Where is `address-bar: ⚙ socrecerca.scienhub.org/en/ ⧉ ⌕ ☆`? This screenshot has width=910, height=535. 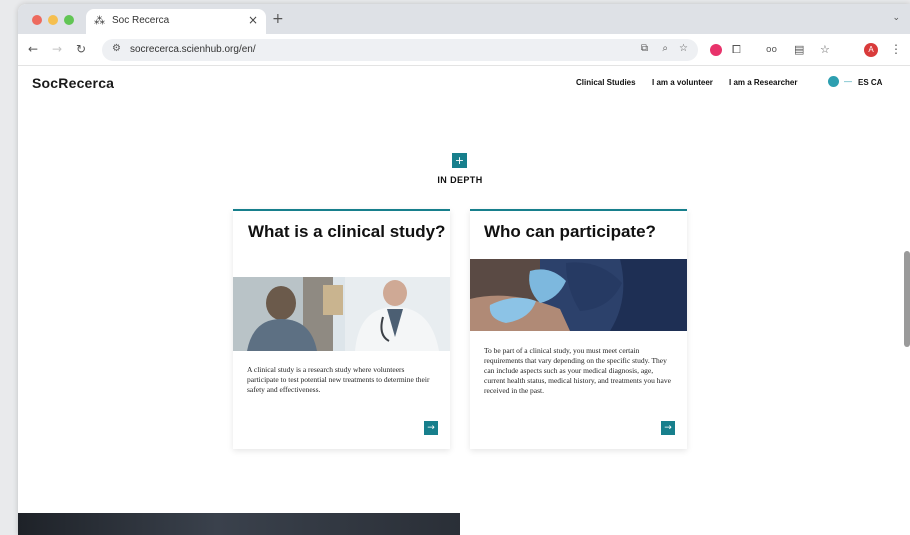 address-bar: ⚙ socrecerca.scienhub.org/en/ ⧉ ⌕ ☆ is located at coordinates (400, 50).